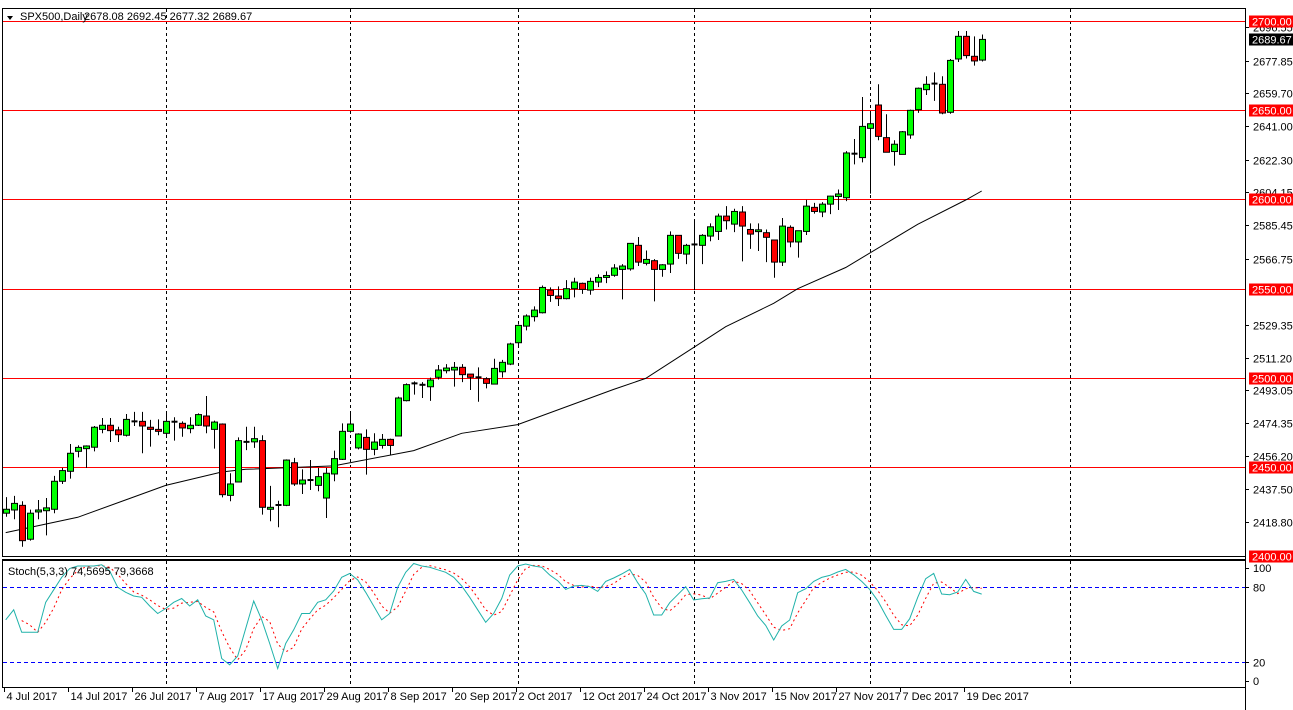  What do you see at coordinates (81, 572) in the screenshot?
I see `stoch-label: Stoch(5,3,3) 74,5695 79,3668` at bounding box center [81, 572].